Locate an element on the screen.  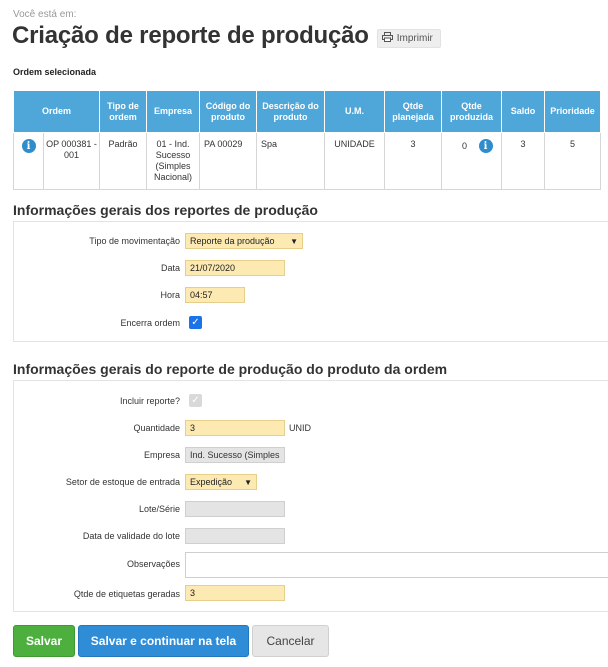
col-tipo-ordem: Tipo de ordem is located at coordinates (123, 111).